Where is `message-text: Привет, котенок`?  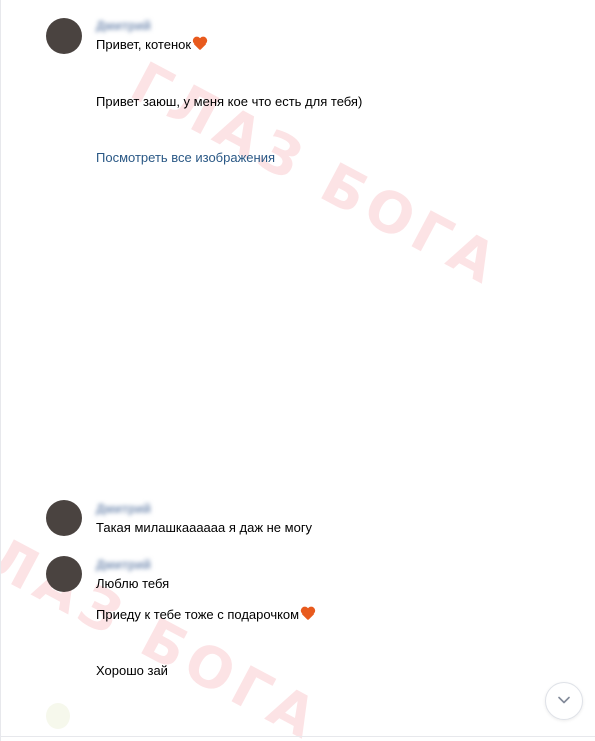 message-text: Привет, котенок is located at coordinates (152, 45).